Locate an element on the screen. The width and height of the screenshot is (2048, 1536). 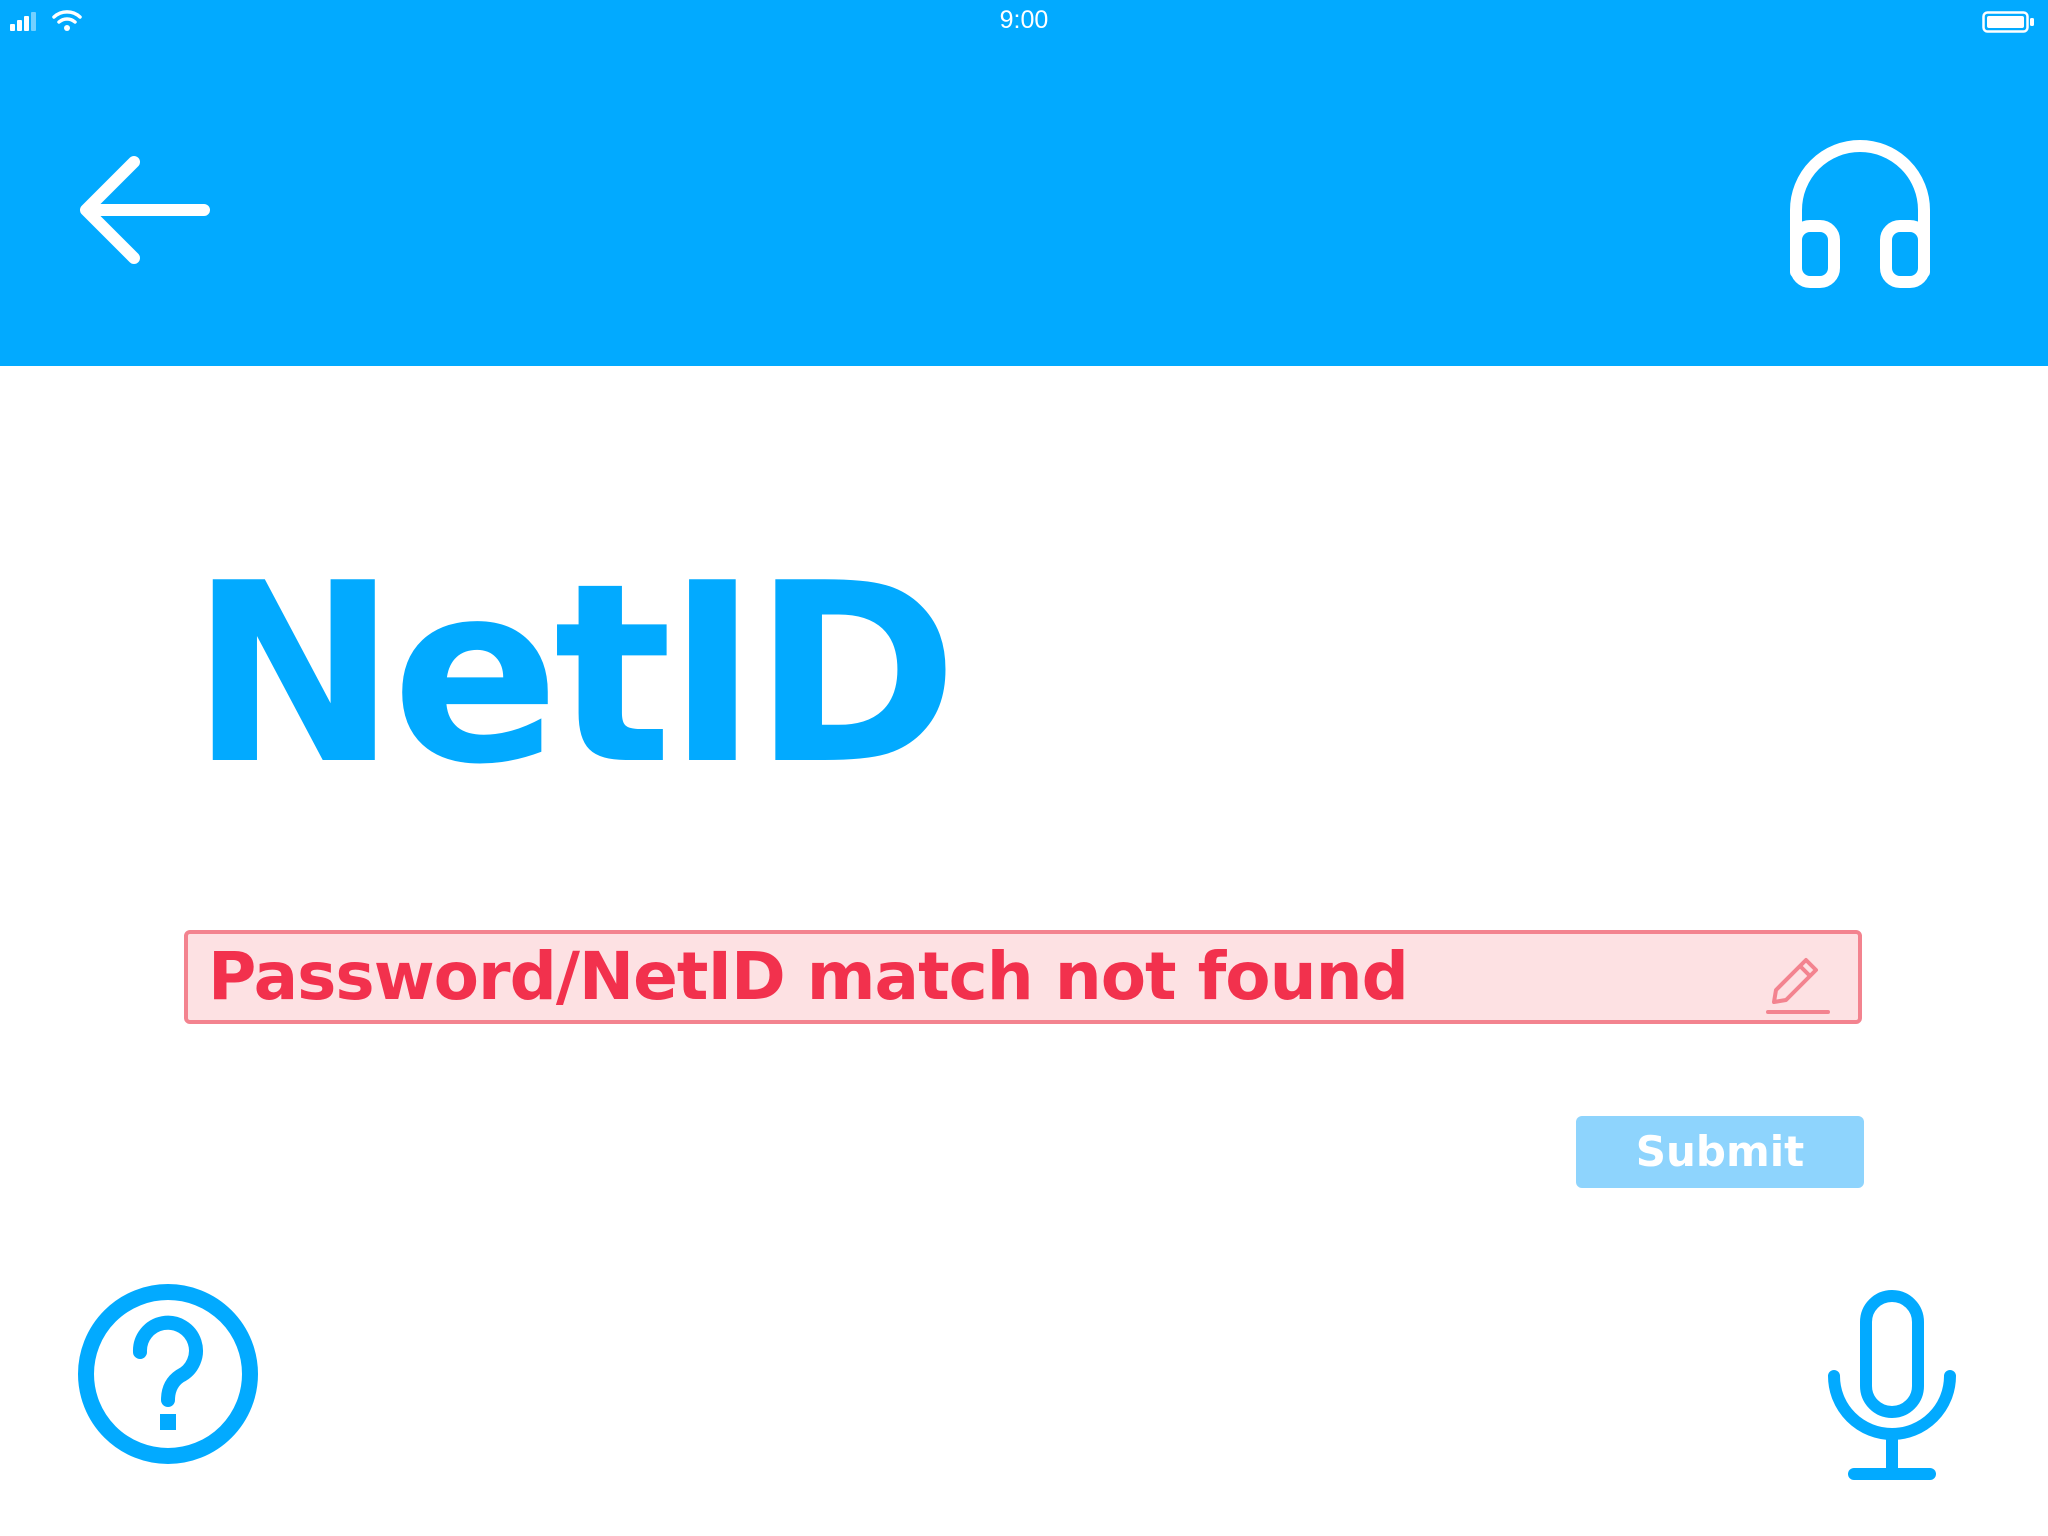
page-title: NetID is located at coordinates (574, 675).